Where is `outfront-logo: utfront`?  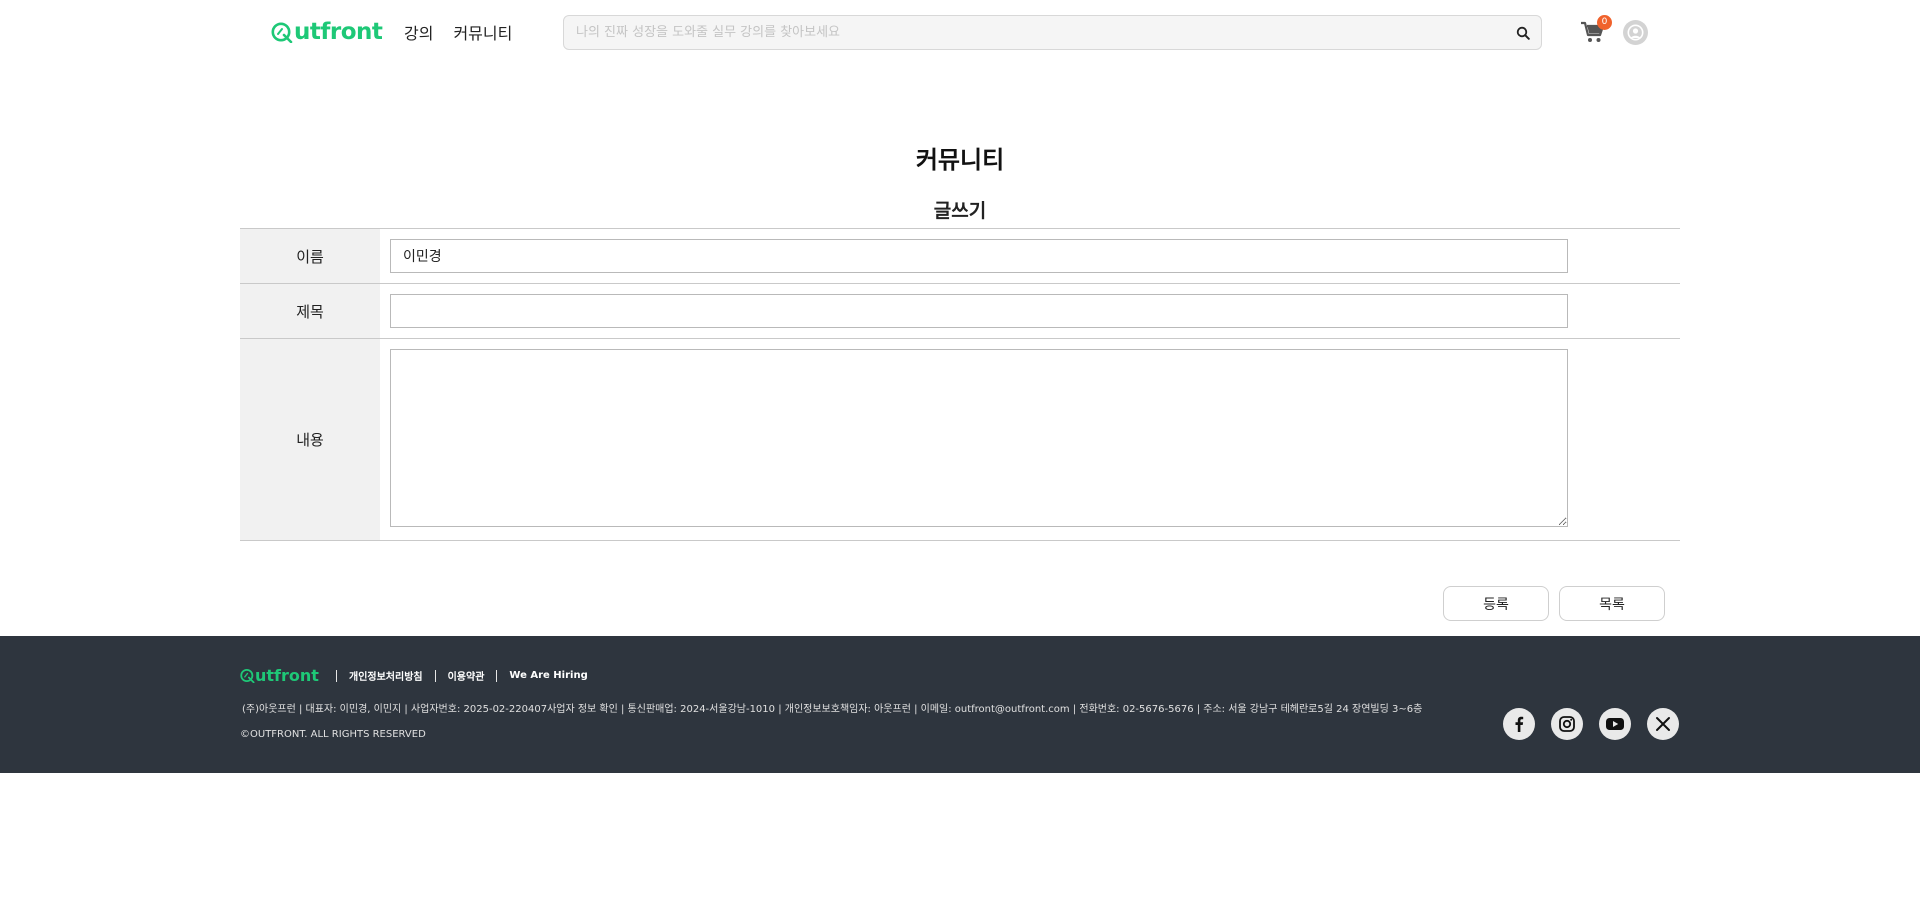 outfront-logo: utfront is located at coordinates (327, 32).